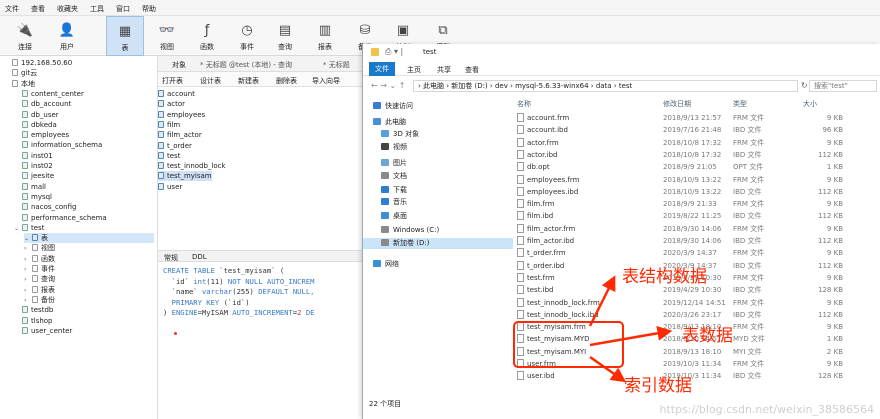  Describe the element at coordinates (631, 336) in the screenshot. I see `arrow-myd` at that location.